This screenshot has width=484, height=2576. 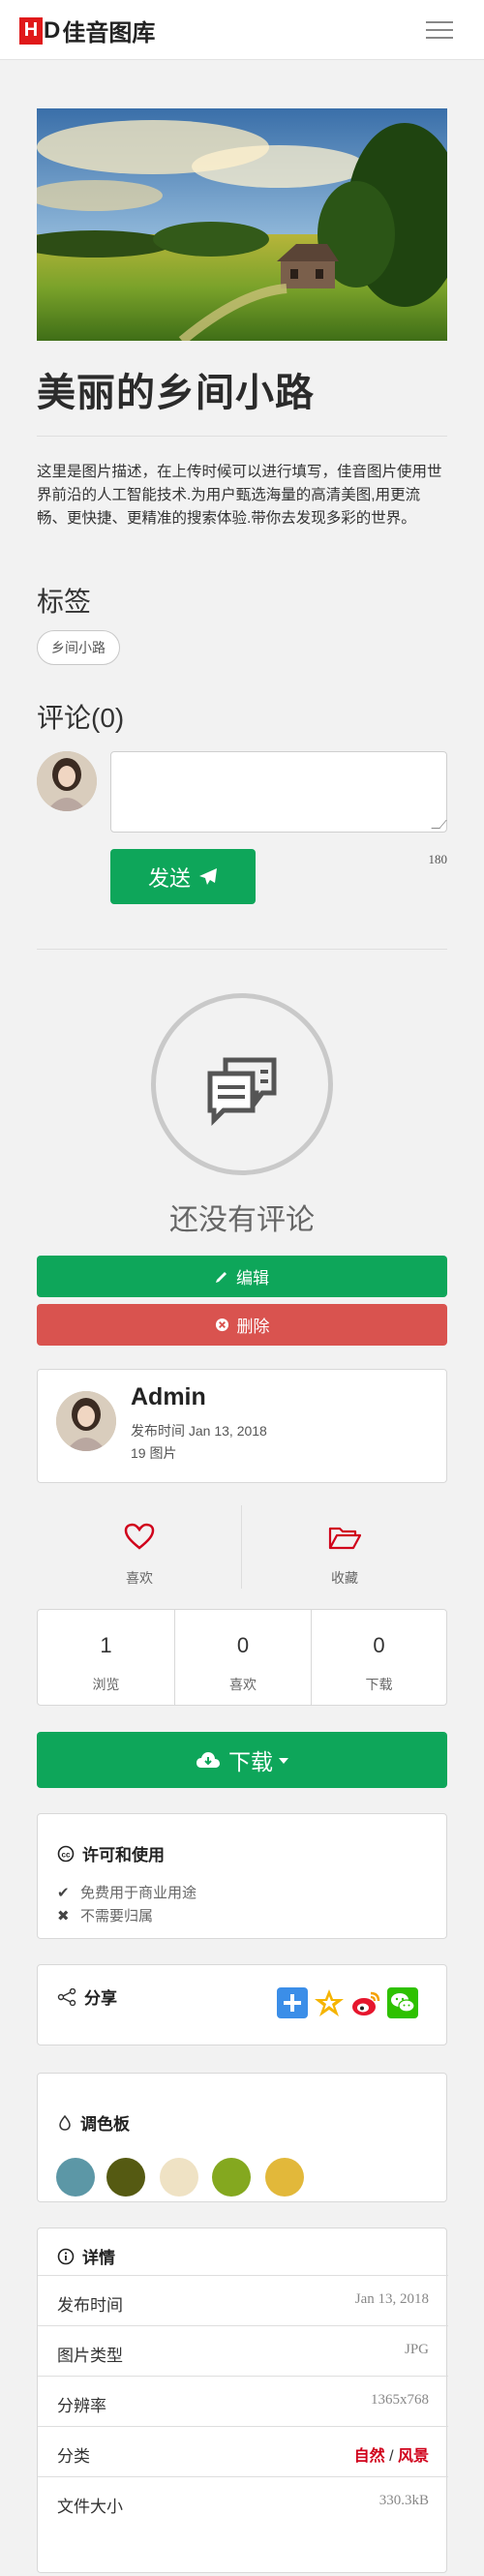 What do you see at coordinates (439, 824) in the screenshot?
I see `resize-handle-icon` at bounding box center [439, 824].